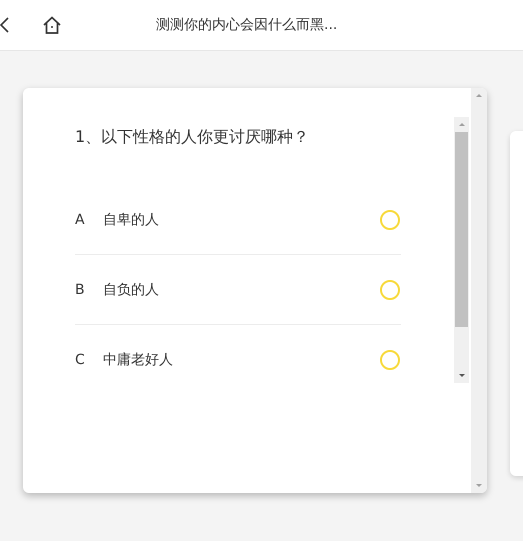  What do you see at coordinates (80, 220) in the screenshot?
I see `option-letter: A` at bounding box center [80, 220].